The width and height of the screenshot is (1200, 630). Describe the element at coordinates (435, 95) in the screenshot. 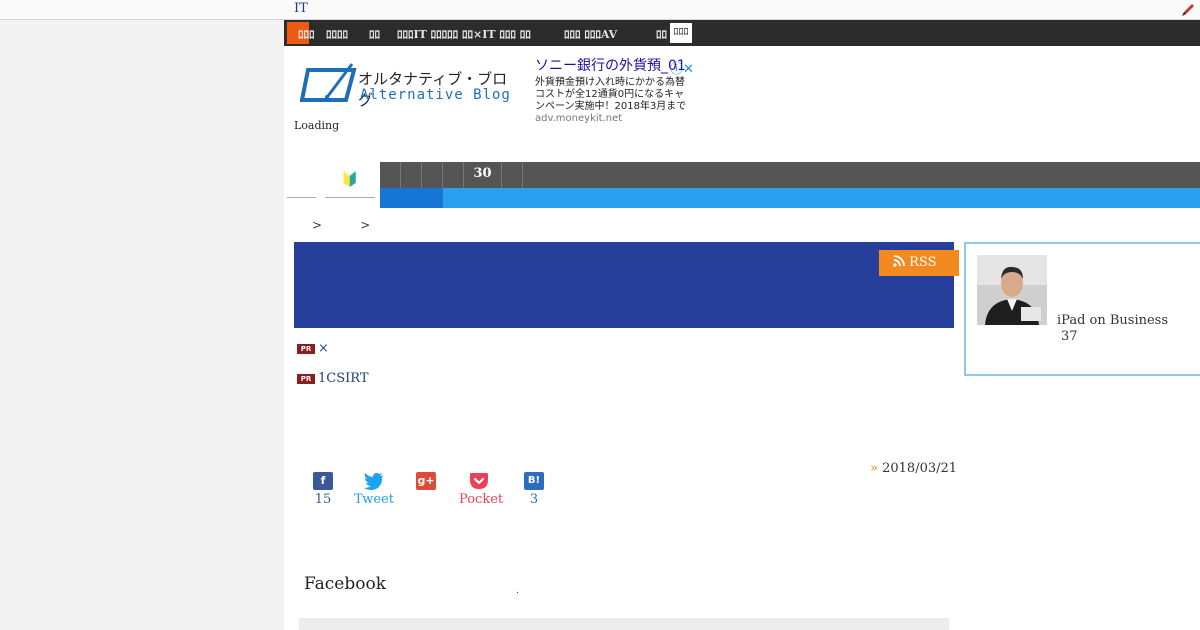

I see `logo-text-en: Alternative Blog` at that location.